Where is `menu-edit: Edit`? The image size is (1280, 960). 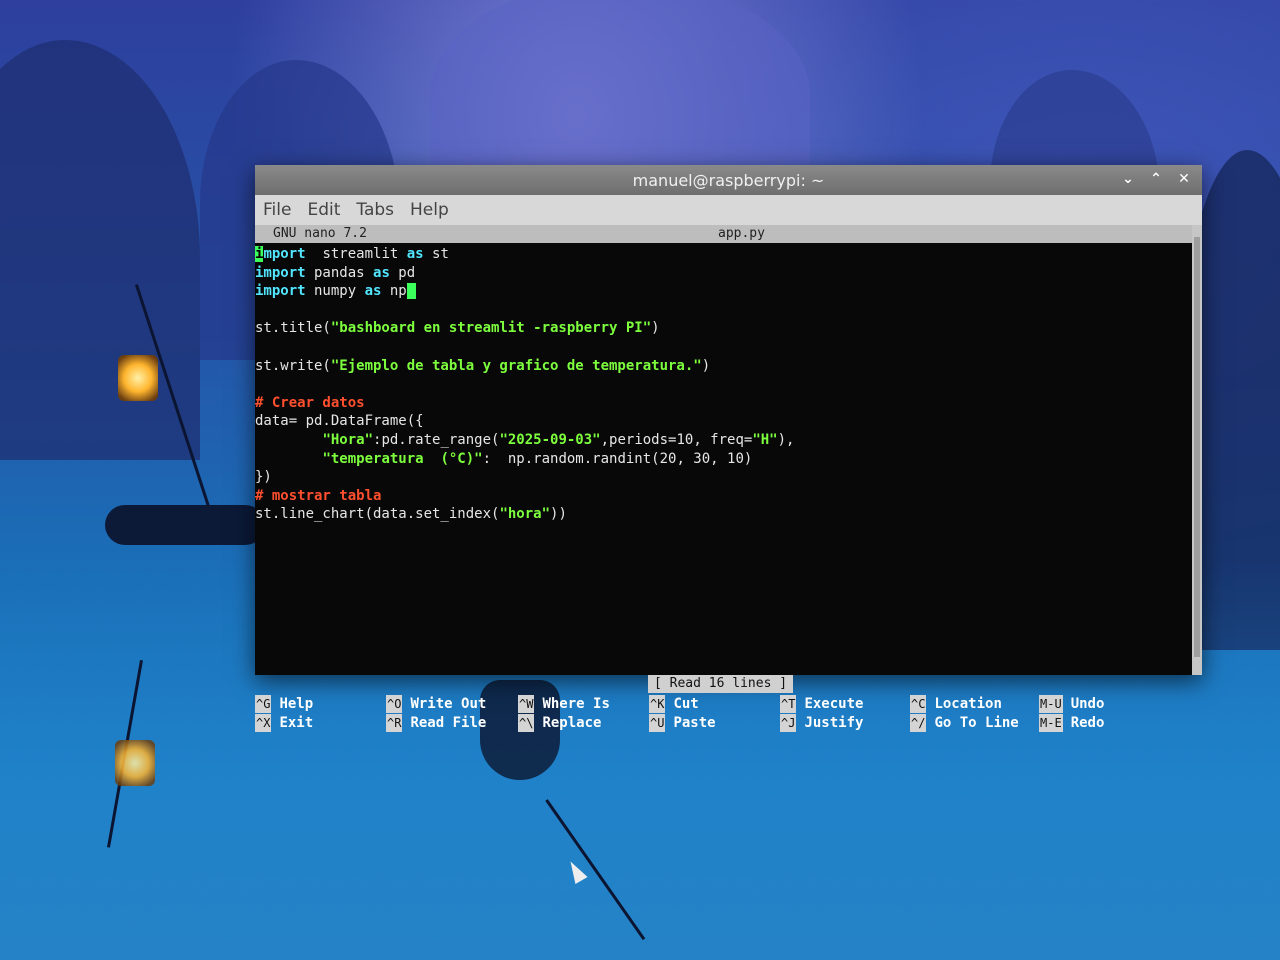 menu-edit: Edit is located at coordinates (323, 210).